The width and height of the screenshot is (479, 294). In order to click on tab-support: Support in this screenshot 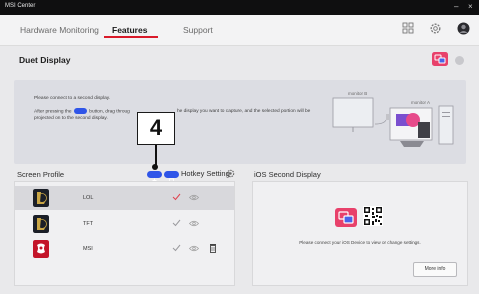, I will do `click(198, 30)`.